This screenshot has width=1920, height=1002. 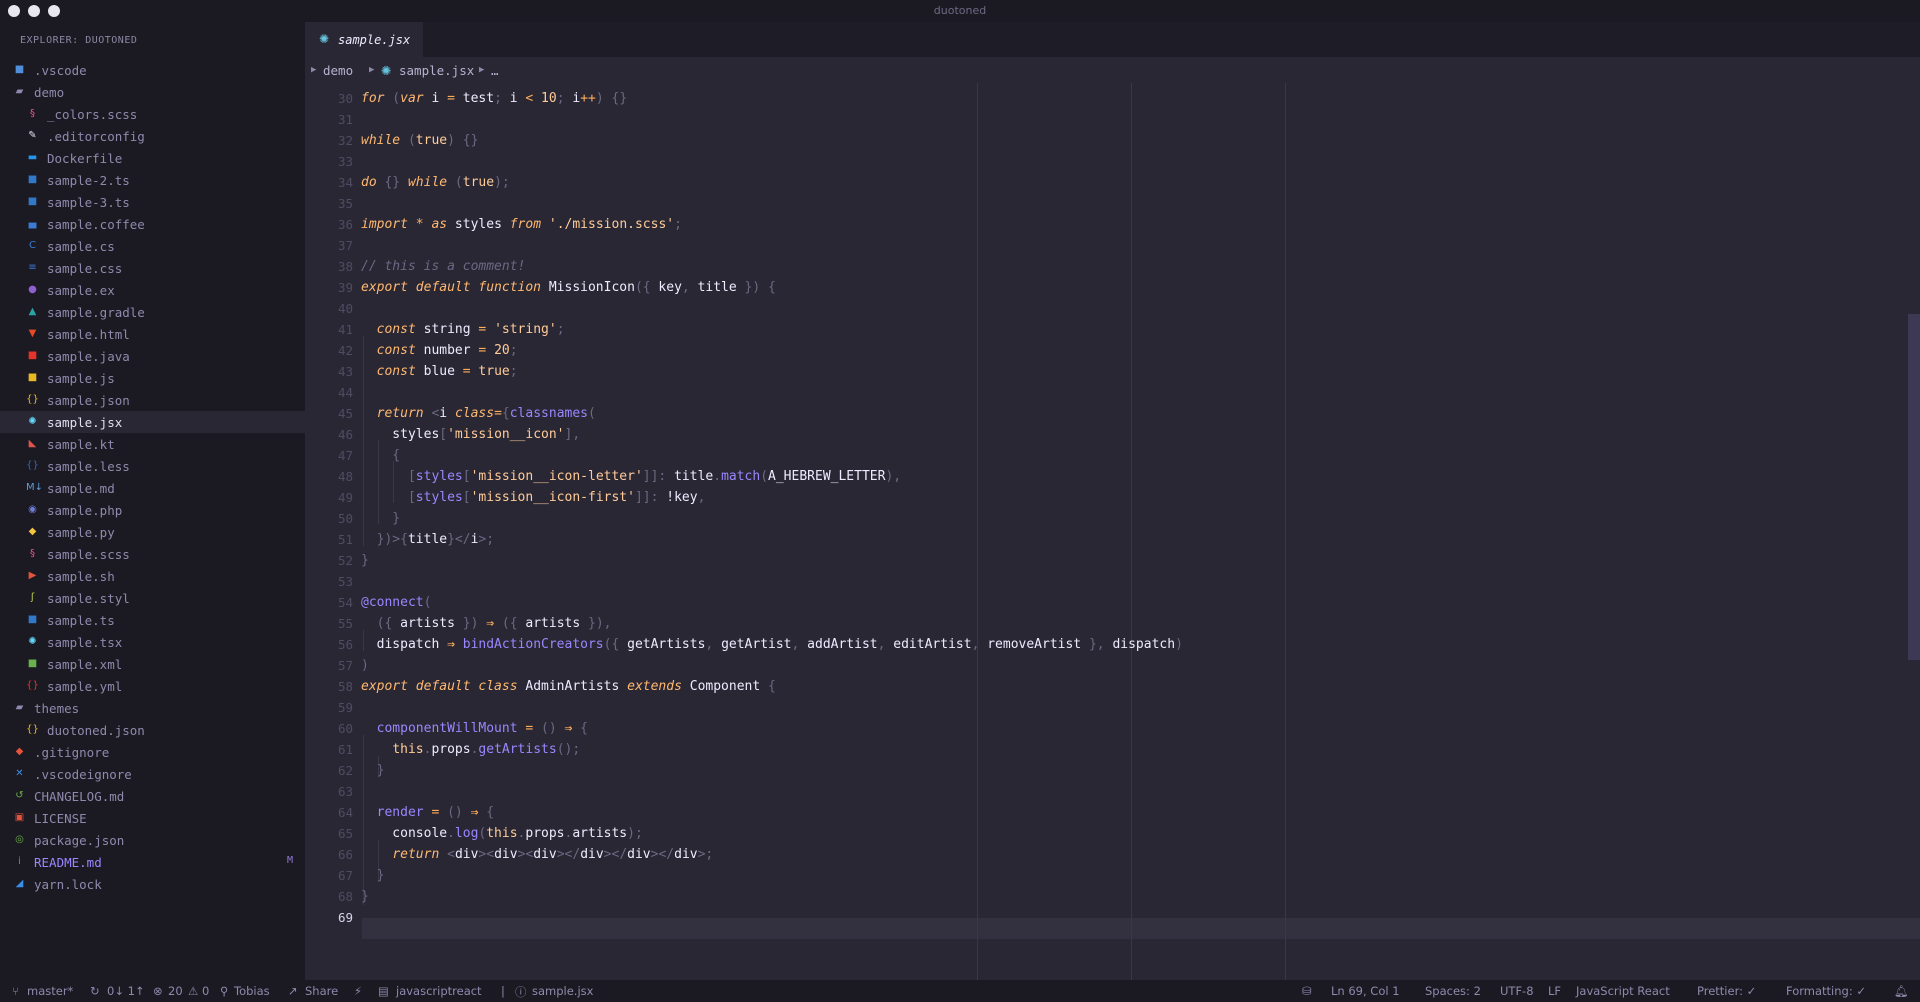 What do you see at coordinates (474, 728) in the screenshot?
I see `code-line: componentWillMount = () ⇒ {` at bounding box center [474, 728].